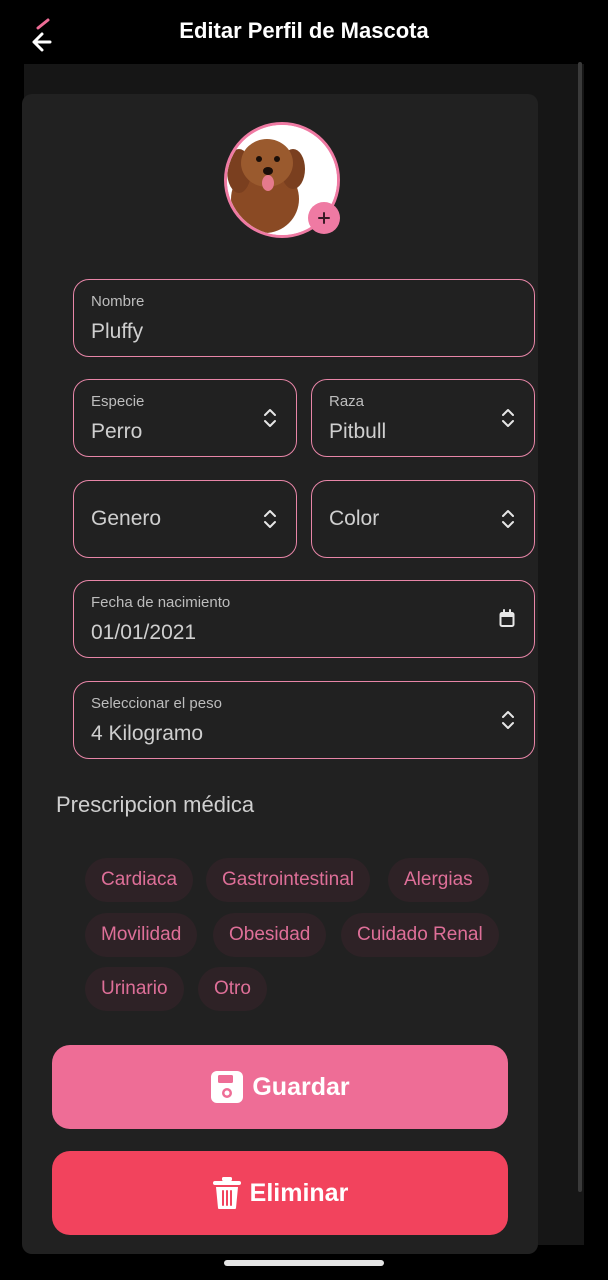 The image size is (608, 1280). I want to click on color-placeholder: Color, so click(354, 518).